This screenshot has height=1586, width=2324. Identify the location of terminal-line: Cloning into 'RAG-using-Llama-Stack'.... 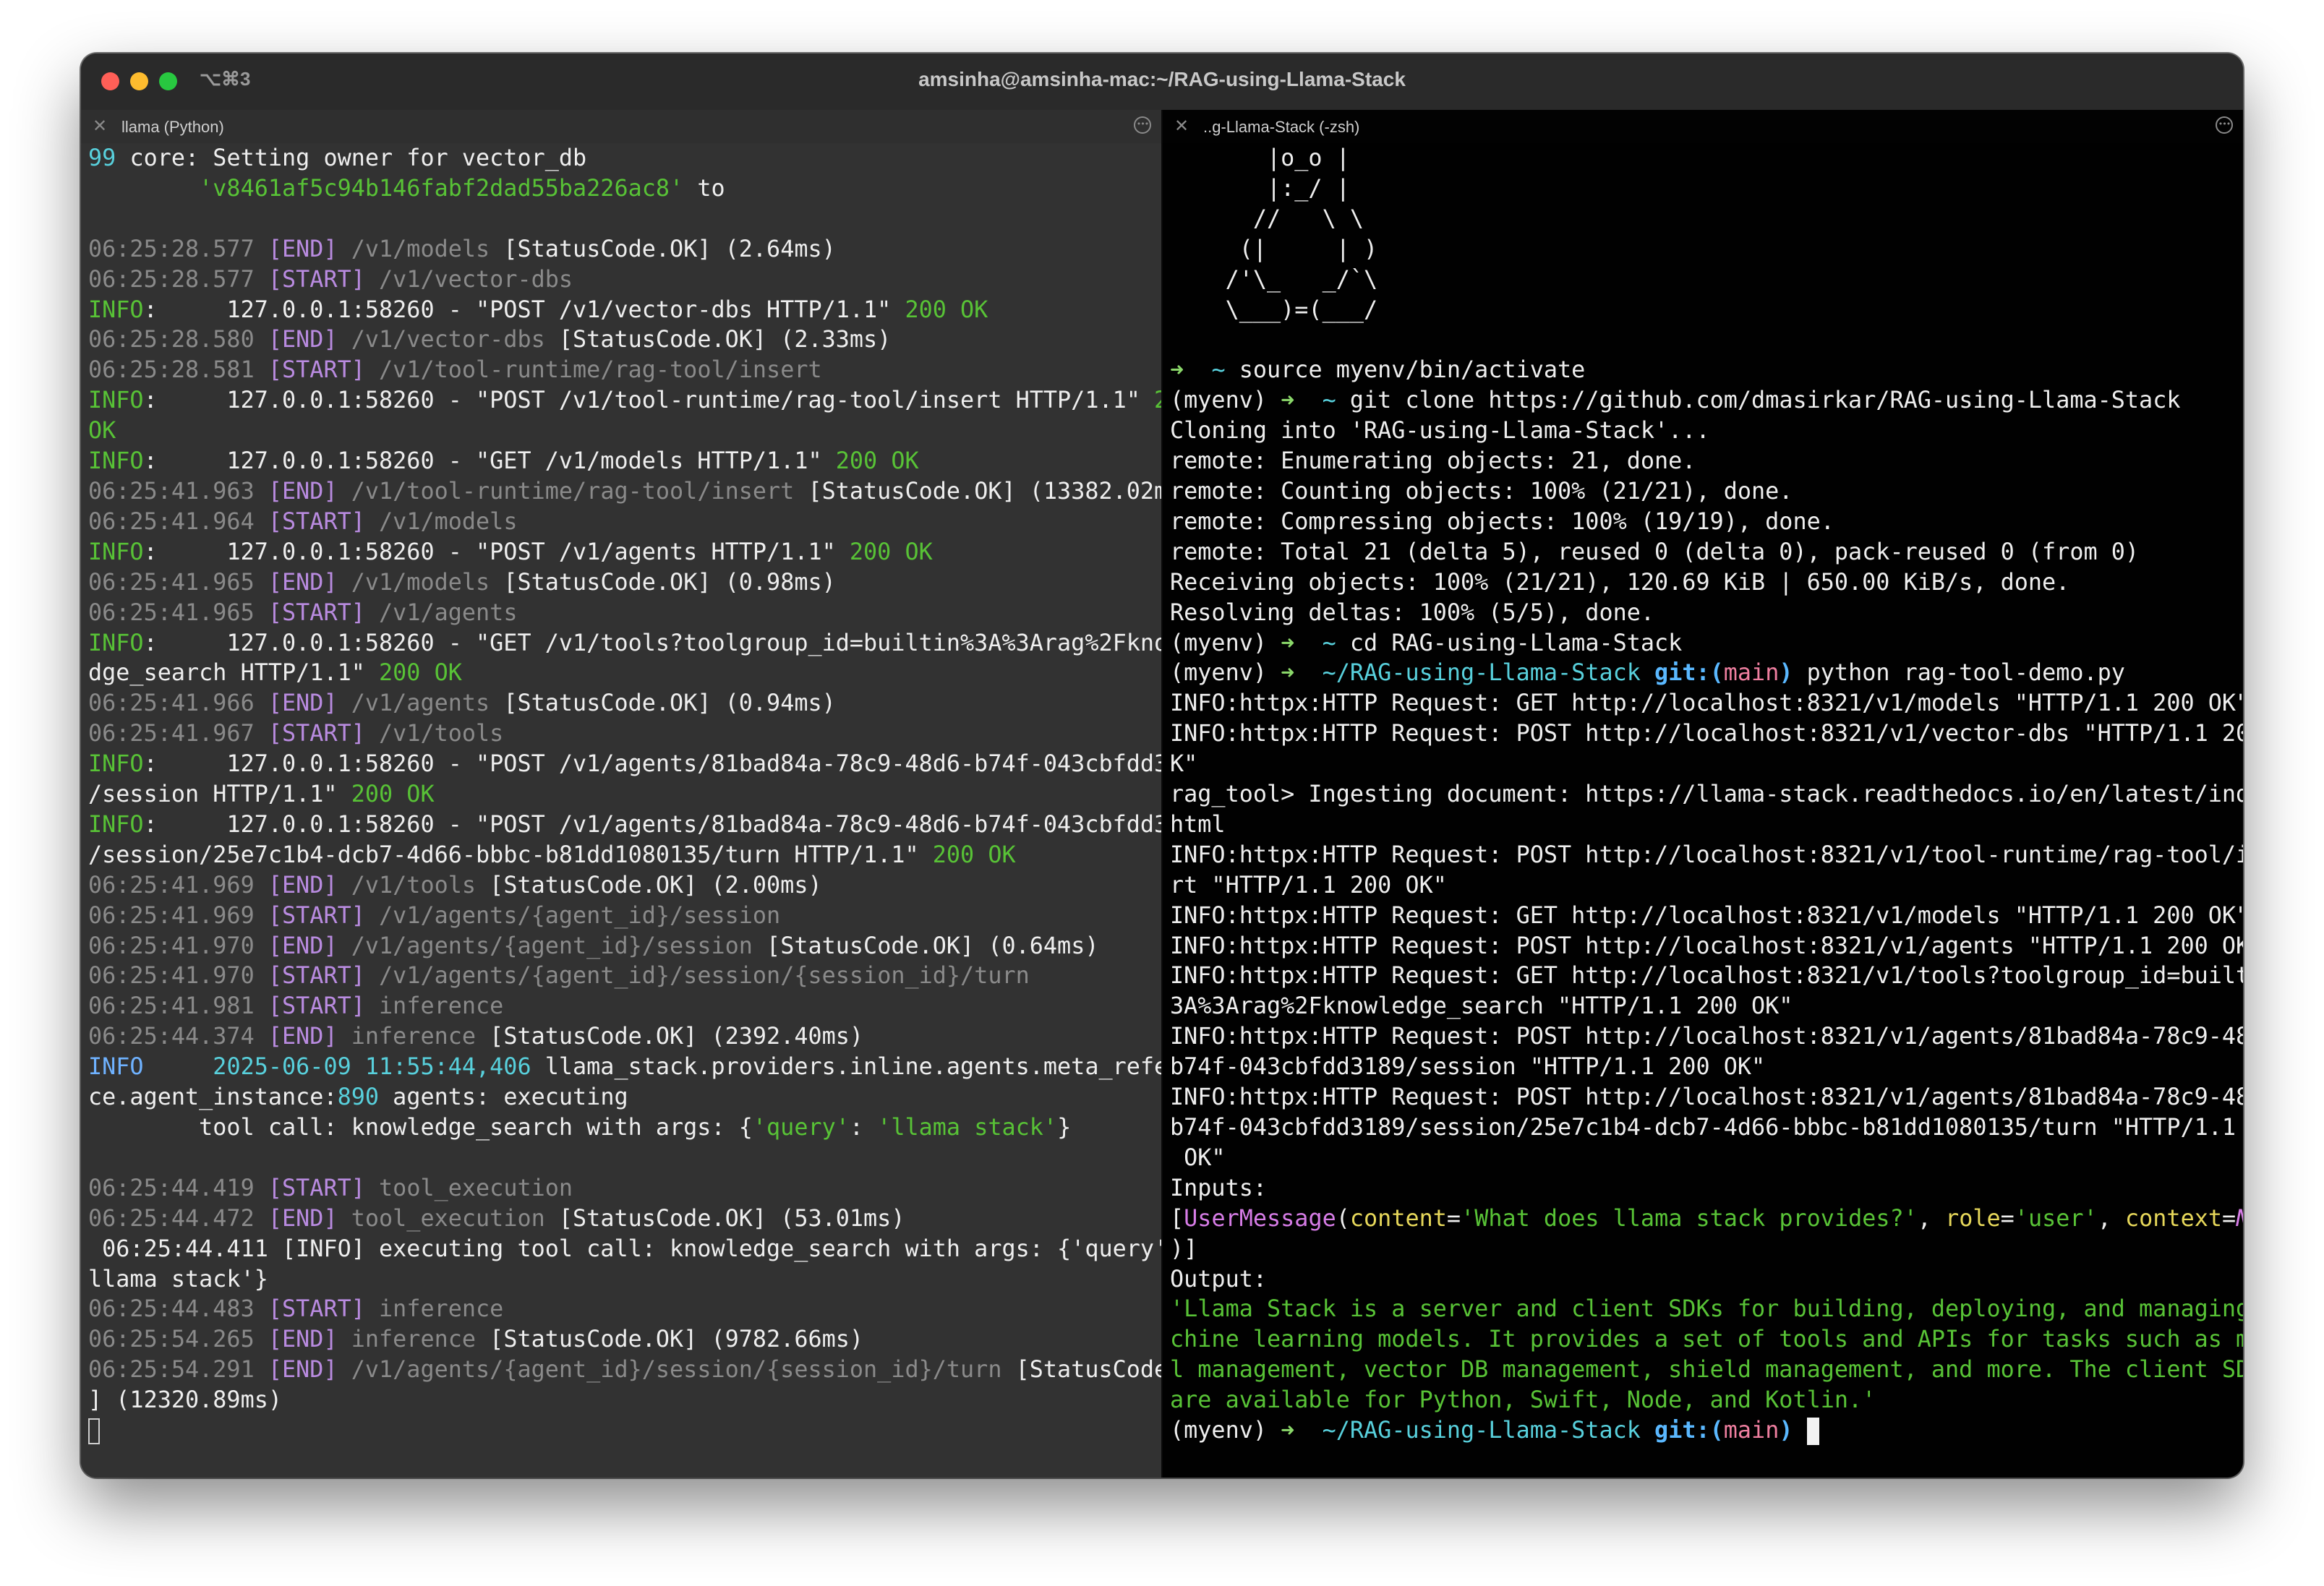
(1705, 431).